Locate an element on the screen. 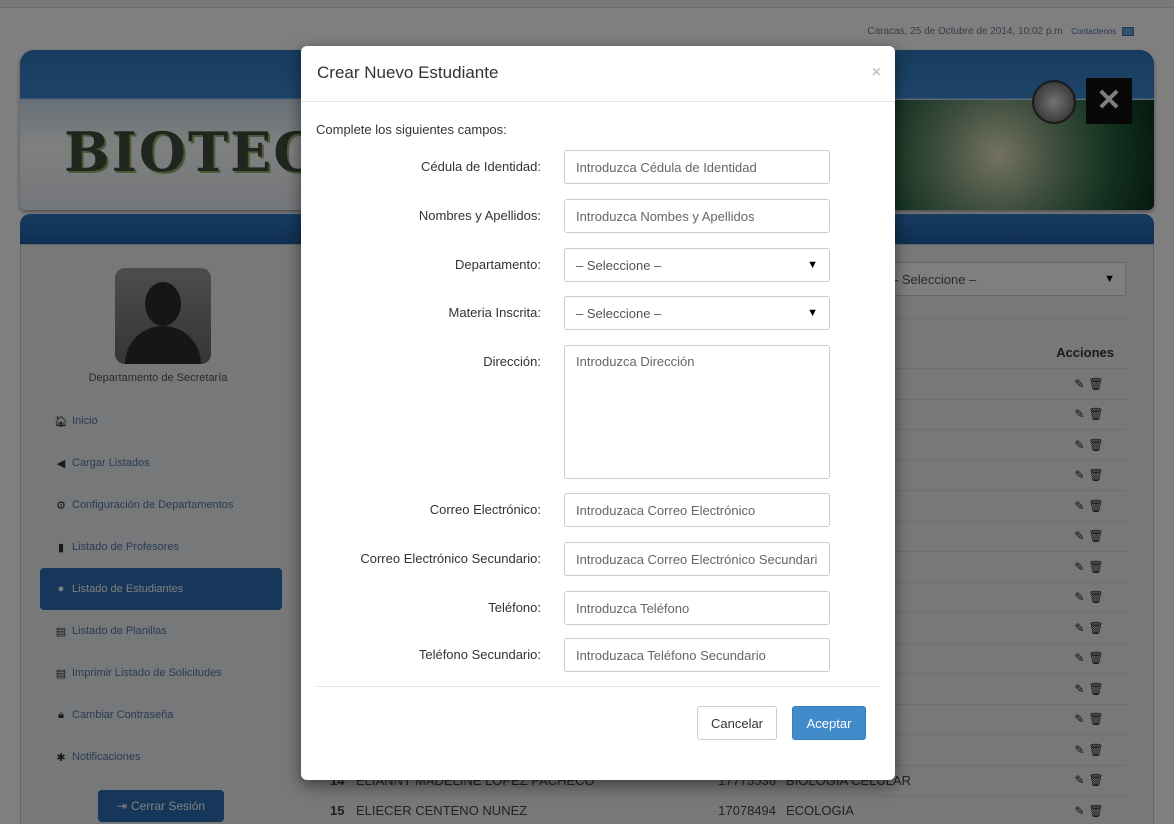  direccion-label: Dirección: is located at coordinates (512, 361).